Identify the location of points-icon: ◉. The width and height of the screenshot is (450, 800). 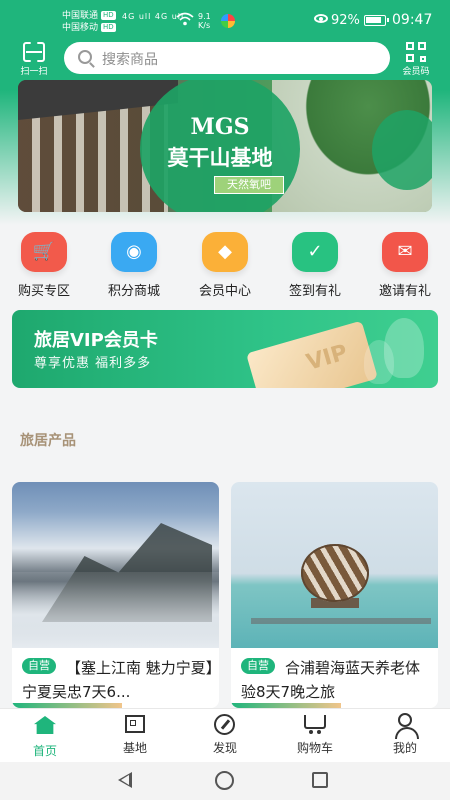
(134, 252).